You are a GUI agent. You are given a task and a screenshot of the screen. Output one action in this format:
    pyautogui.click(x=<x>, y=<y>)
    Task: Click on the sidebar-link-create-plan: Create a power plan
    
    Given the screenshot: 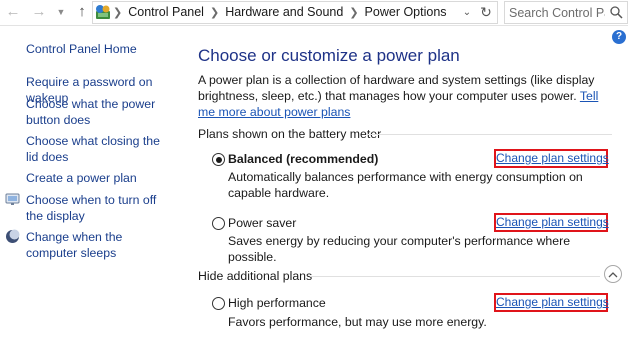 What is the action you would take?
    pyautogui.click(x=101, y=178)
    